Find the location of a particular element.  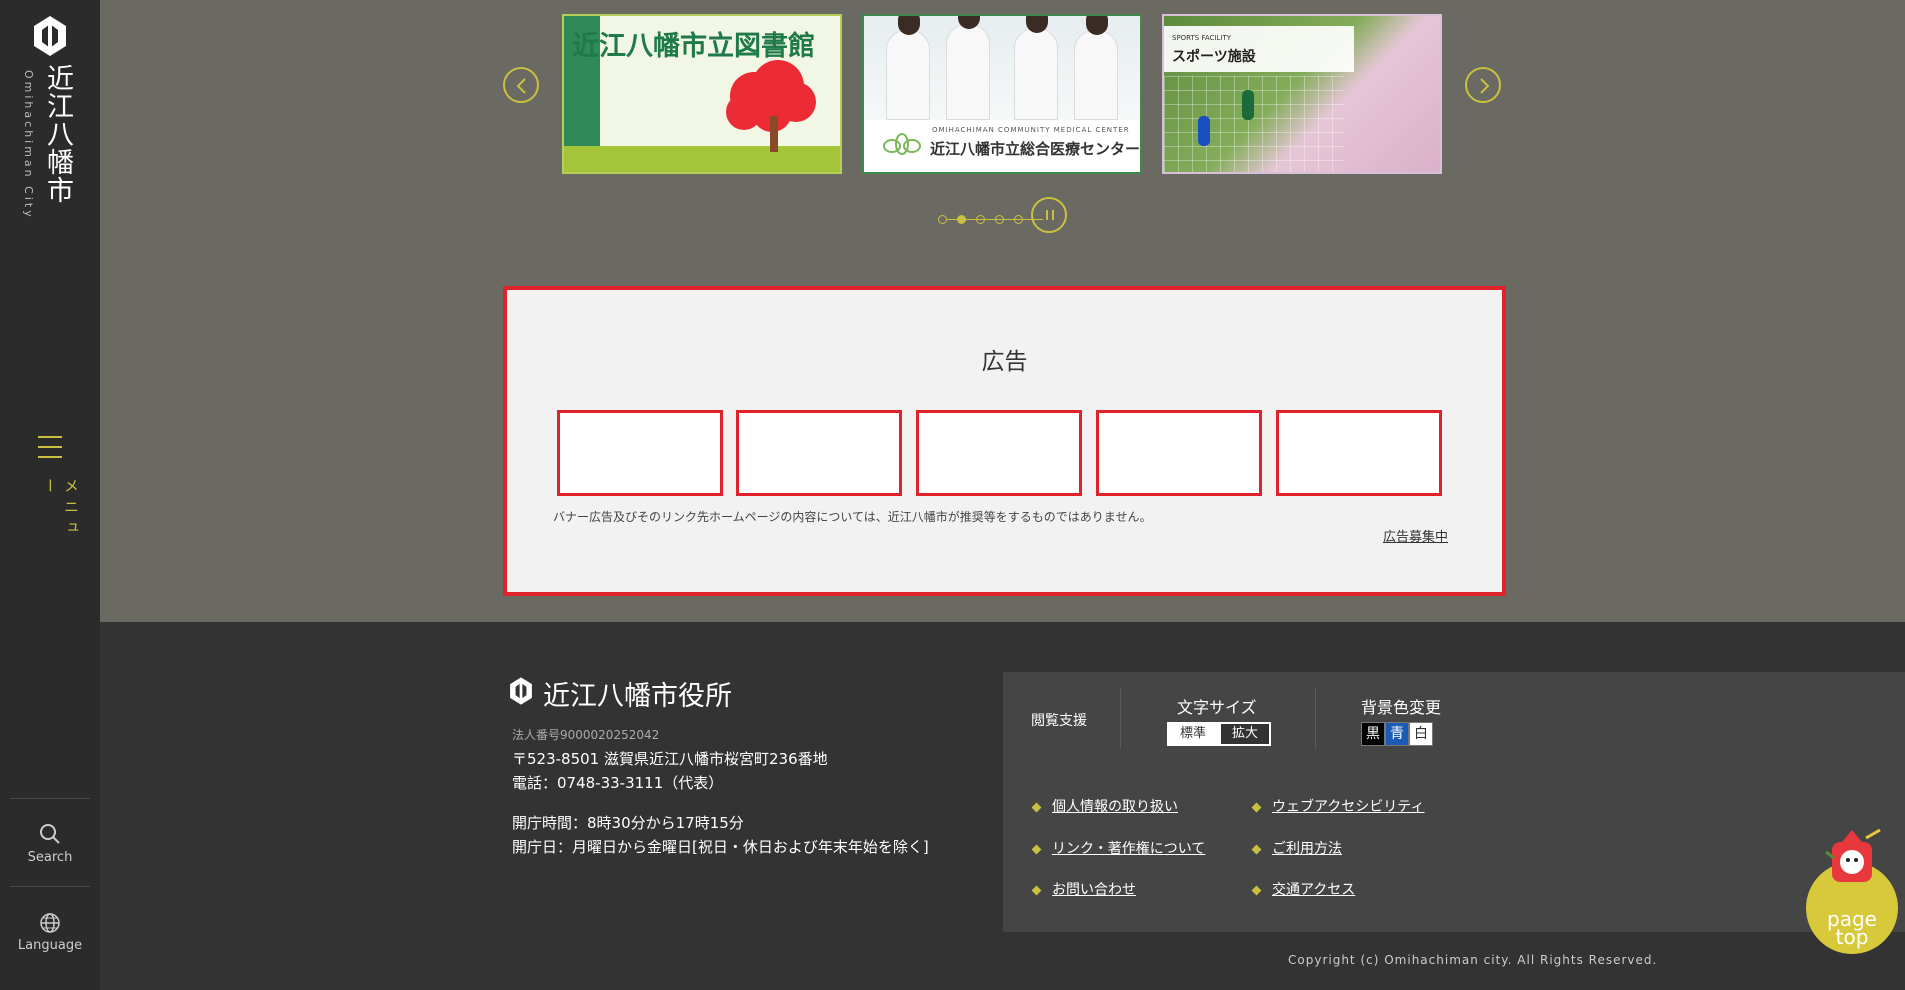

carousel-next-button is located at coordinates (1483, 85).